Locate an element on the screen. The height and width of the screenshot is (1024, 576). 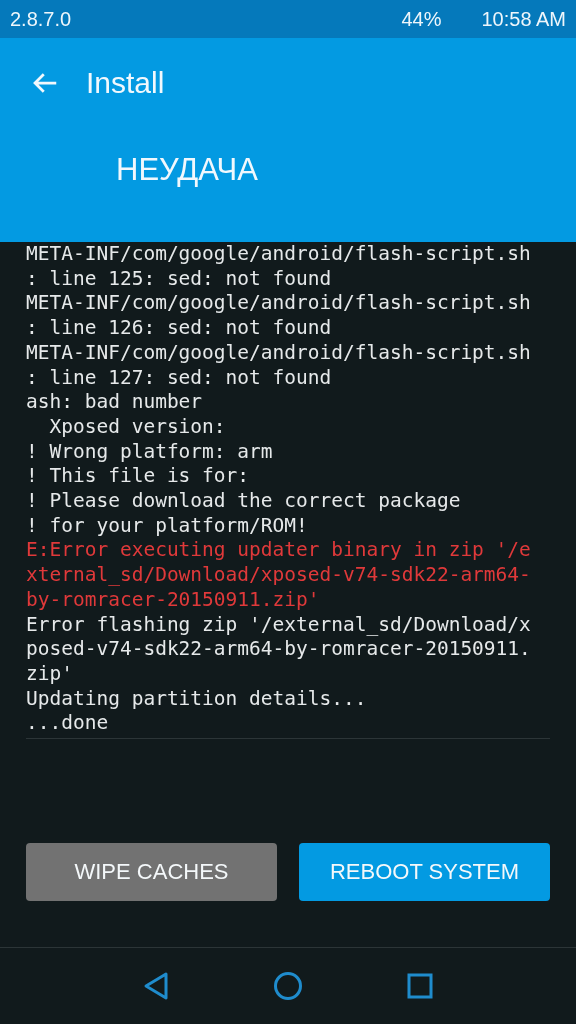
wipe-button: WIPE CACHES is located at coordinates (151, 872).